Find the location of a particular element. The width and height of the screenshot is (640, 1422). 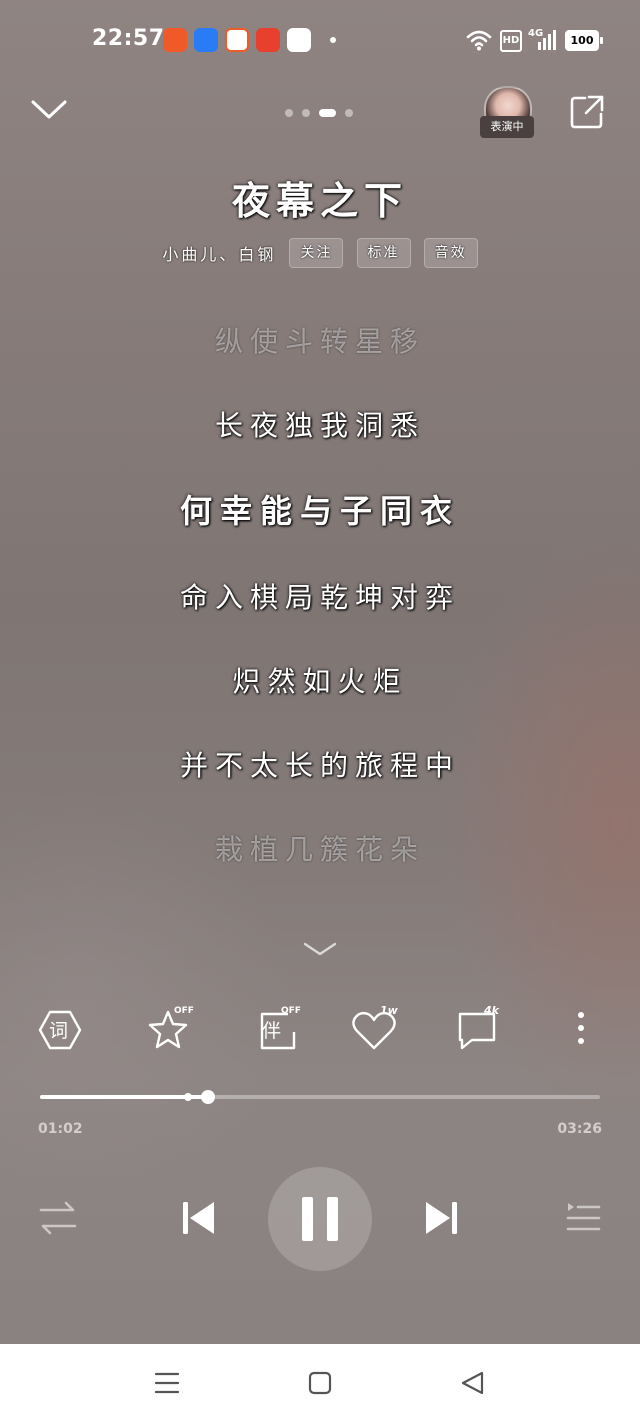

page-indicator is located at coordinates (323, 111).